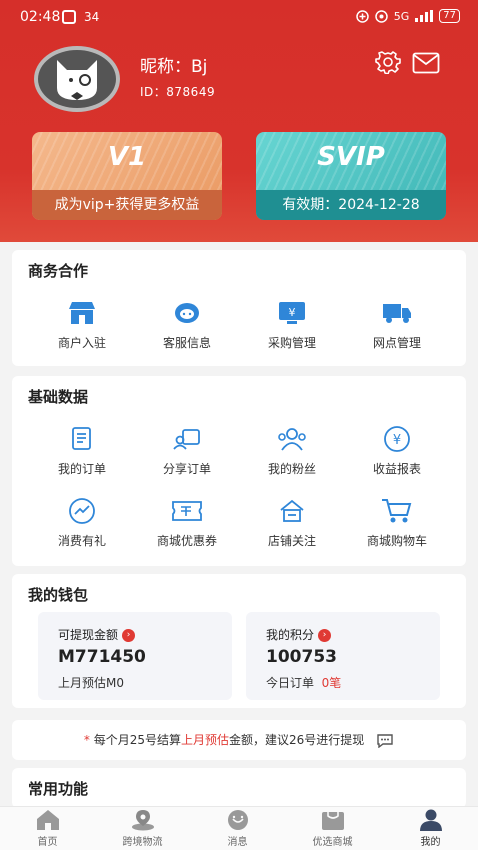 The image size is (478, 850). I want to click on chat-bubble-icon, so click(385, 740).